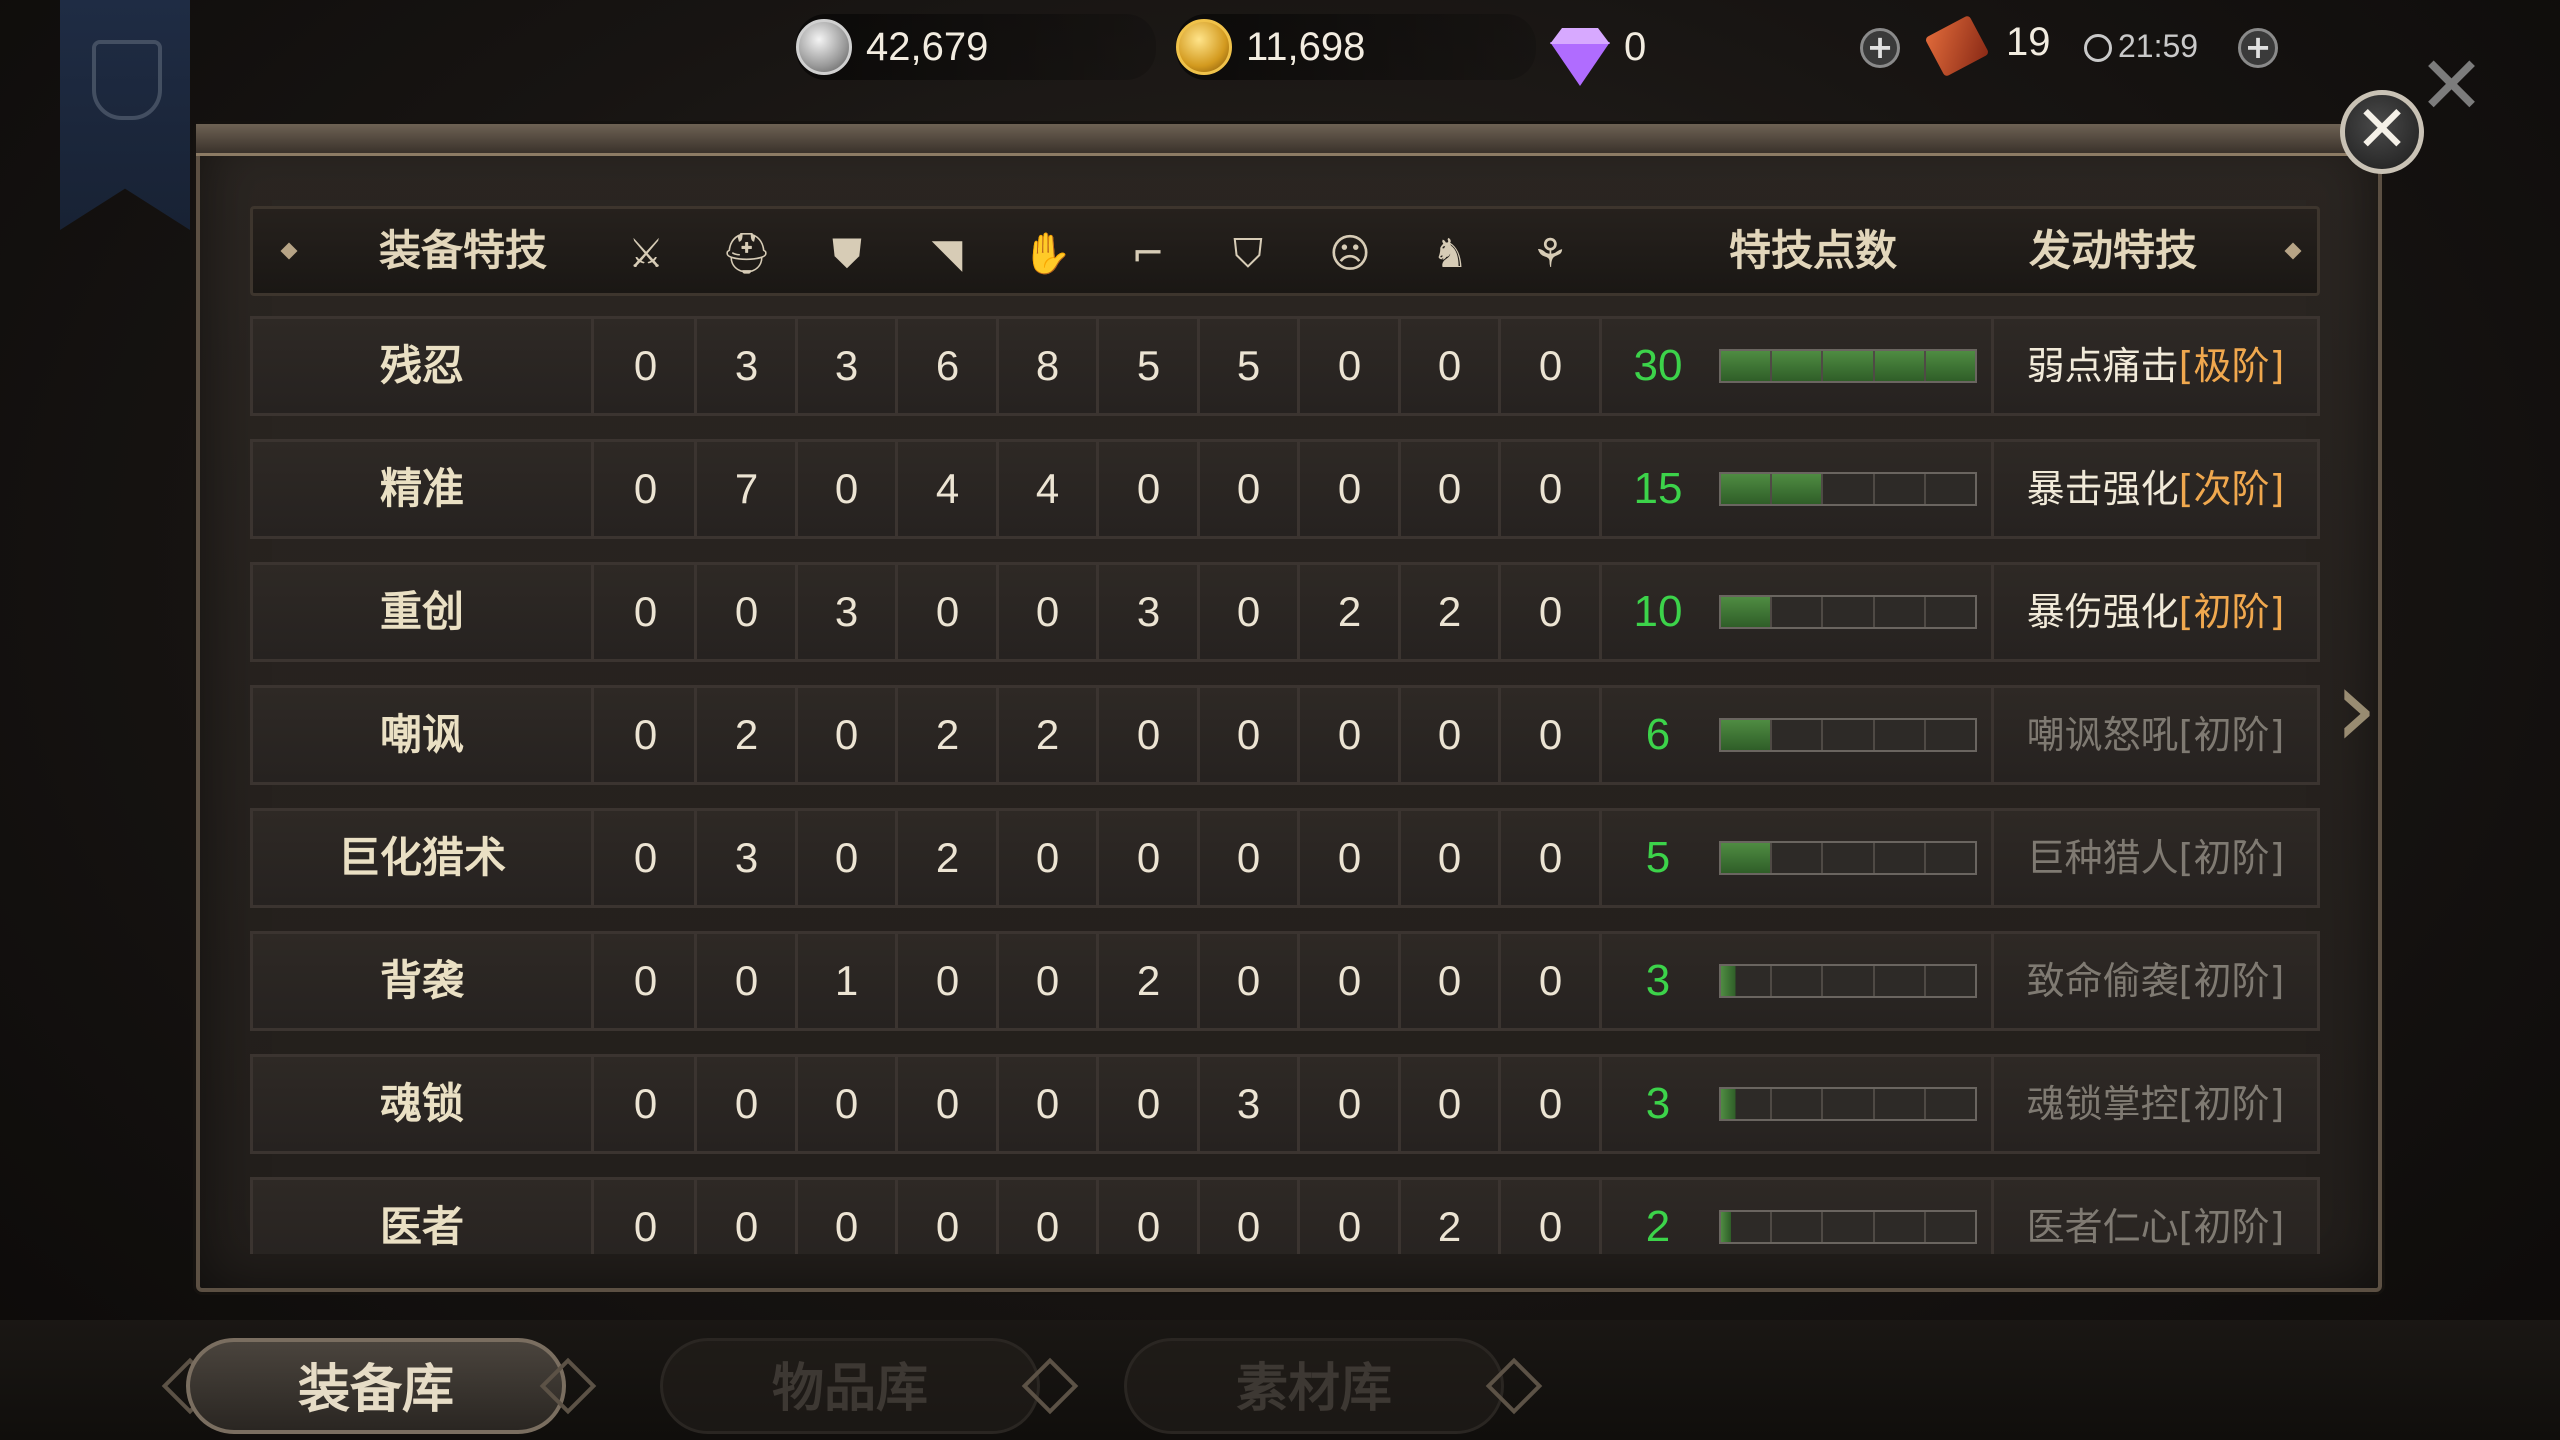  What do you see at coordinates (1658, 1226) in the screenshot?
I see `skill-points: 2` at bounding box center [1658, 1226].